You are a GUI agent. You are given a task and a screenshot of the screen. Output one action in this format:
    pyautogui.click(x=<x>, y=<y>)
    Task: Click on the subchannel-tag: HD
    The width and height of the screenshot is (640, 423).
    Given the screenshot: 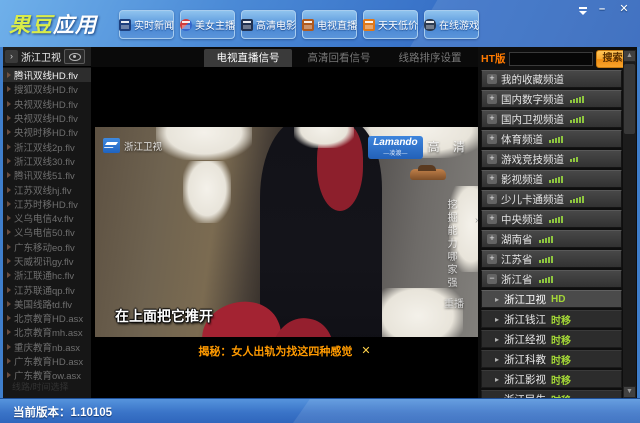 What is the action you would take?
    pyautogui.click(x=558, y=299)
    